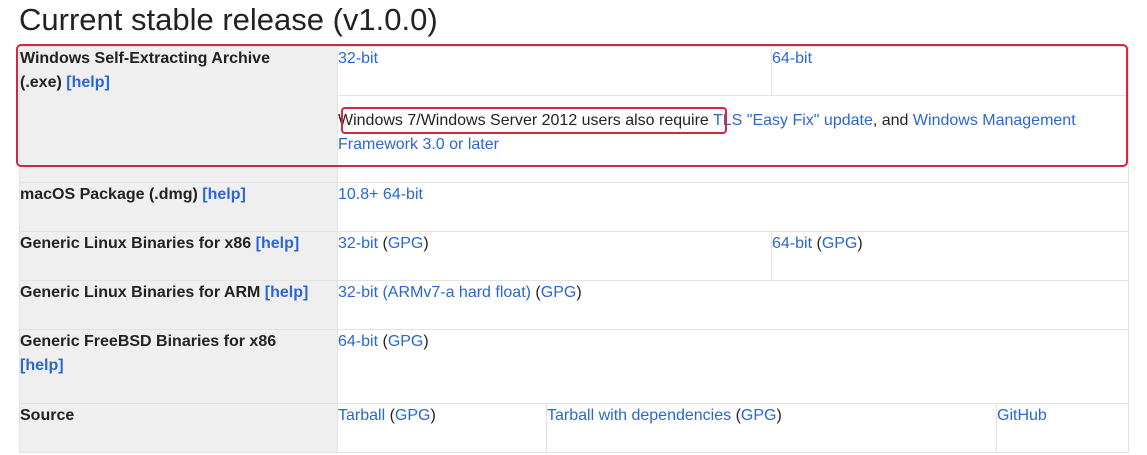 The height and width of the screenshot is (455, 1147). I want to click on freebsd-gpg-link: GPG, so click(406, 341).